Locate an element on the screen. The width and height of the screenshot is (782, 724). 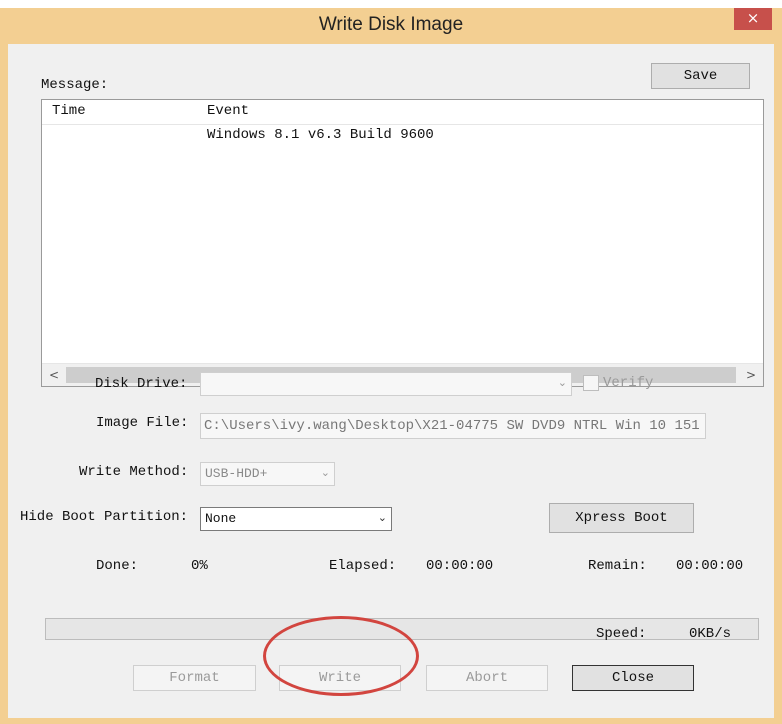
write-method-value: USB-HDD+ is located at coordinates (236, 473).